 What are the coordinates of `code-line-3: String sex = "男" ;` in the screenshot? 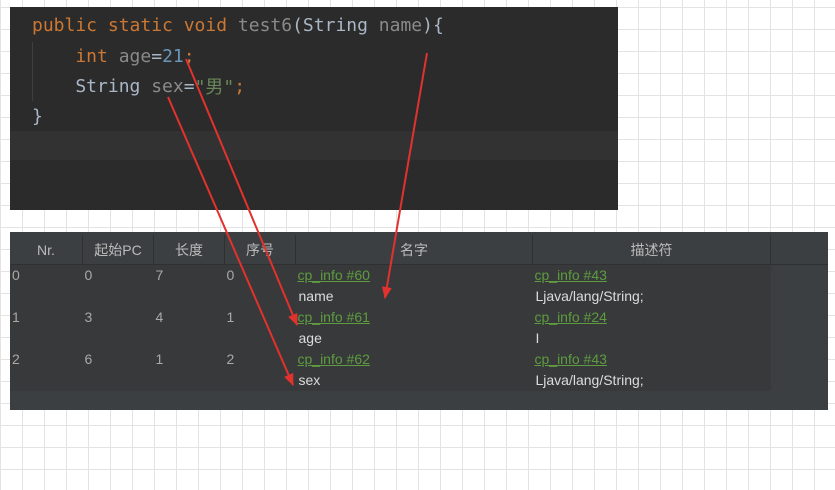 It's located at (314, 86).